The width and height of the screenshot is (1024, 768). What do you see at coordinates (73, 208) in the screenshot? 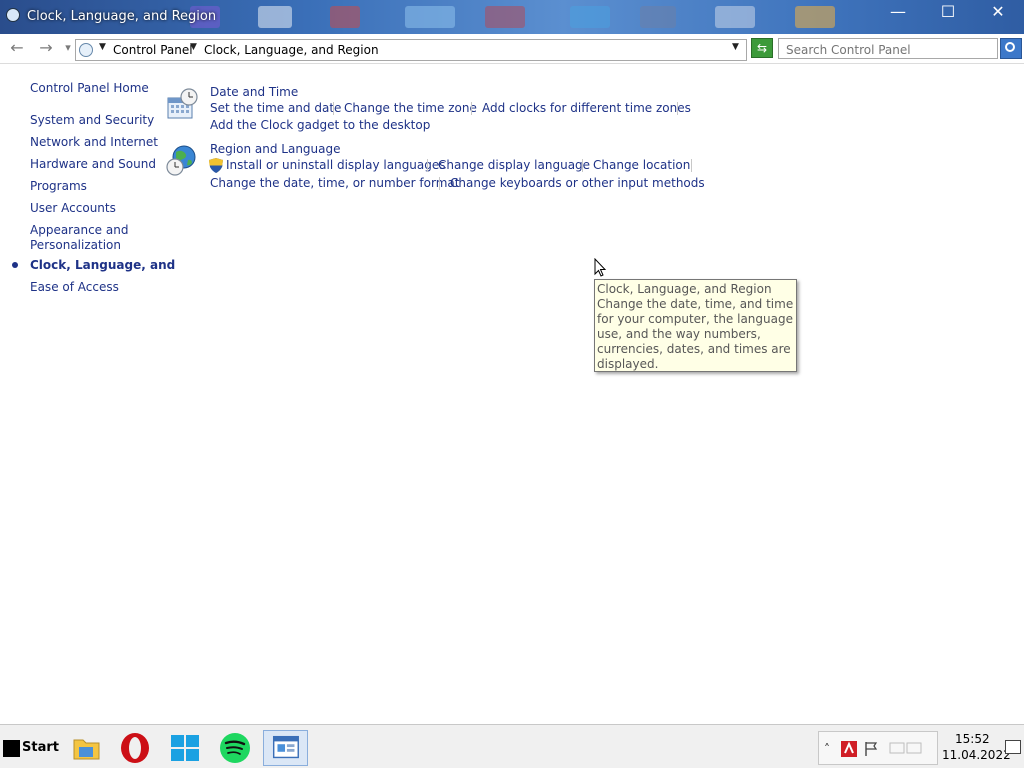
I see `sidebar-item-user-accounts: User Accounts` at bounding box center [73, 208].